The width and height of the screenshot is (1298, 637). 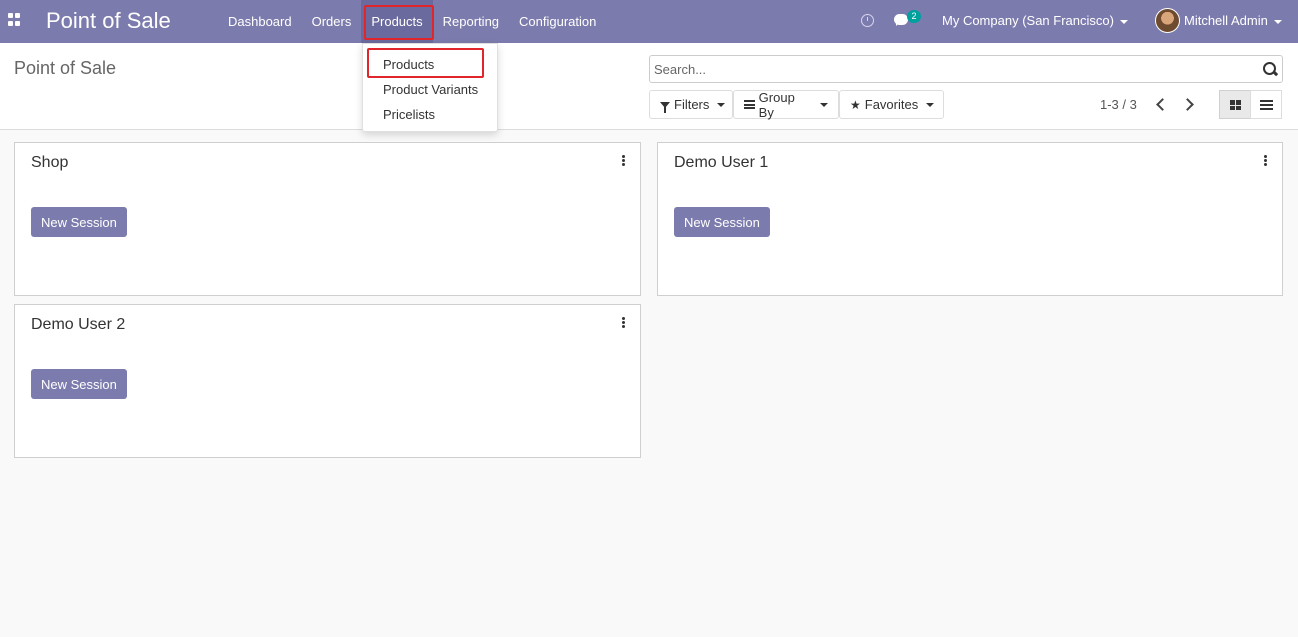 I want to click on menu-orders: Orders, so click(x=332, y=21).